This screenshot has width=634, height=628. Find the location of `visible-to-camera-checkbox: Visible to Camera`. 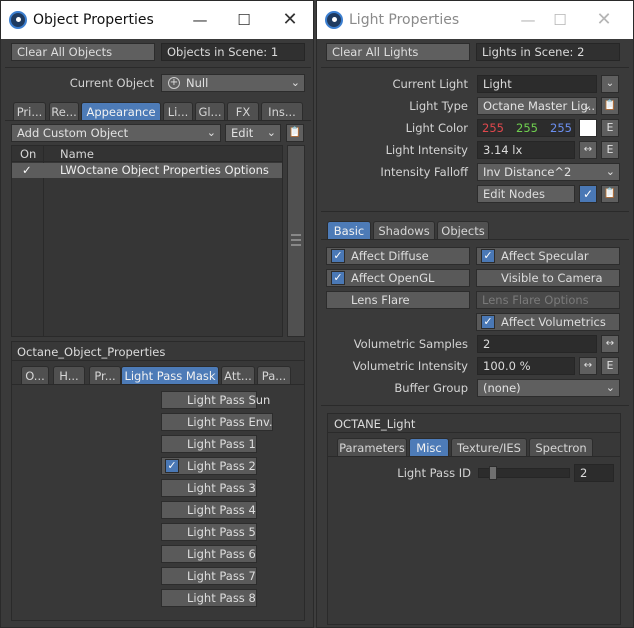

visible-to-camera-checkbox: Visible to Camera is located at coordinates (548, 278).